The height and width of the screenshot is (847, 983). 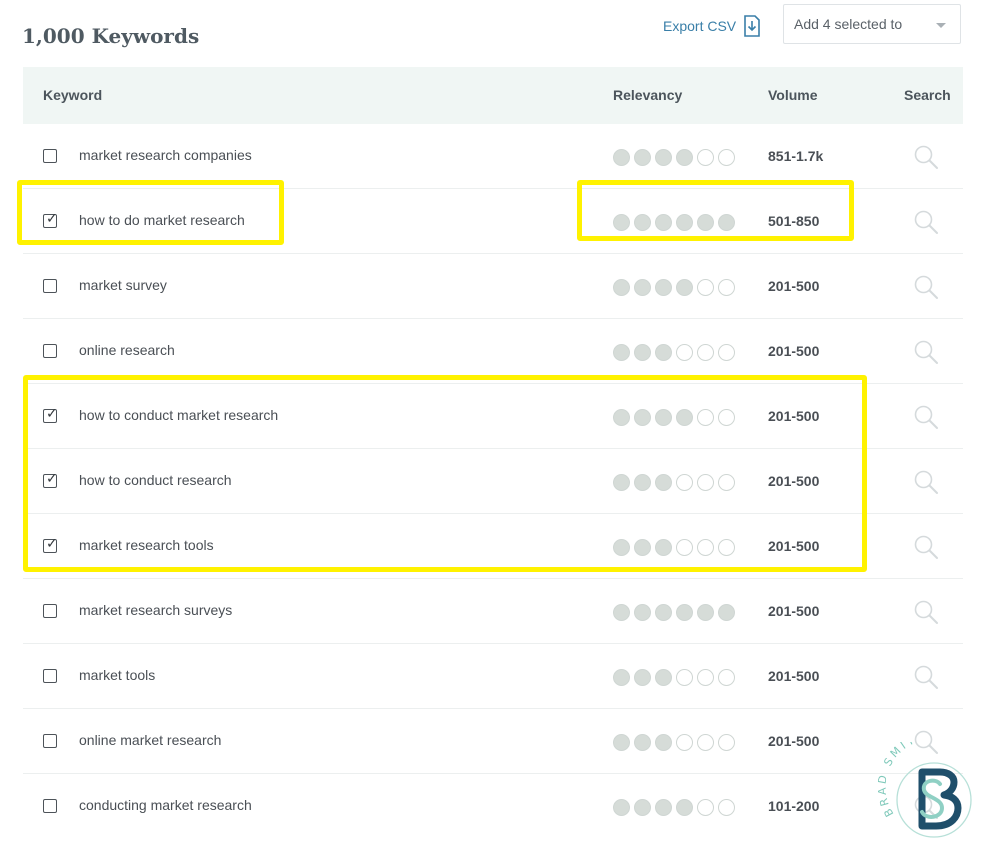 I want to click on add-selected-label: Add 4 selected to, so click(x=848, y=24).